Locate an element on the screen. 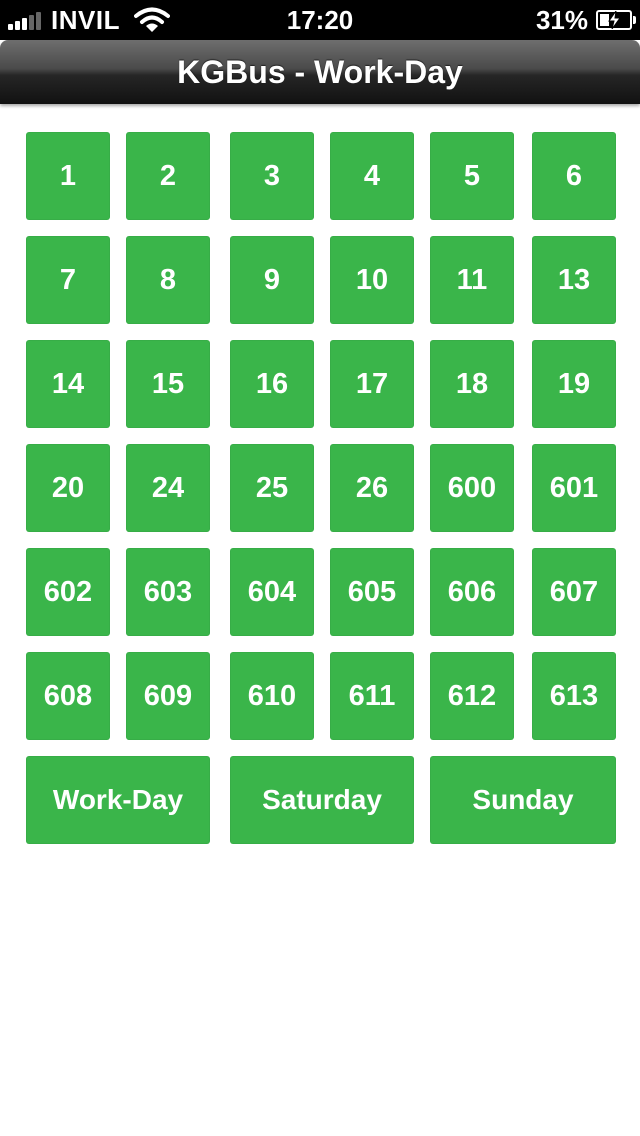  route-button-26: 26 is located at coordinates (372, 488).